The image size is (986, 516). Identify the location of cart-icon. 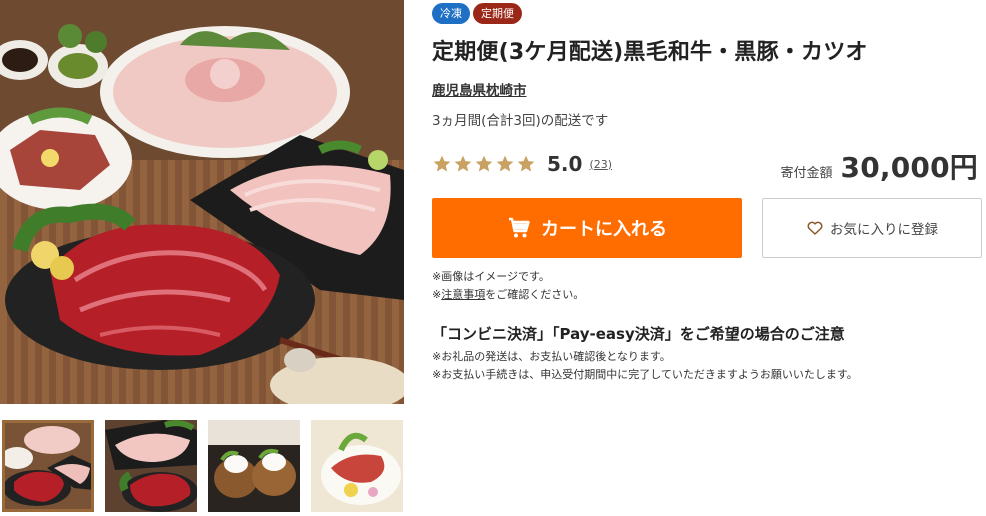
(519, 227).